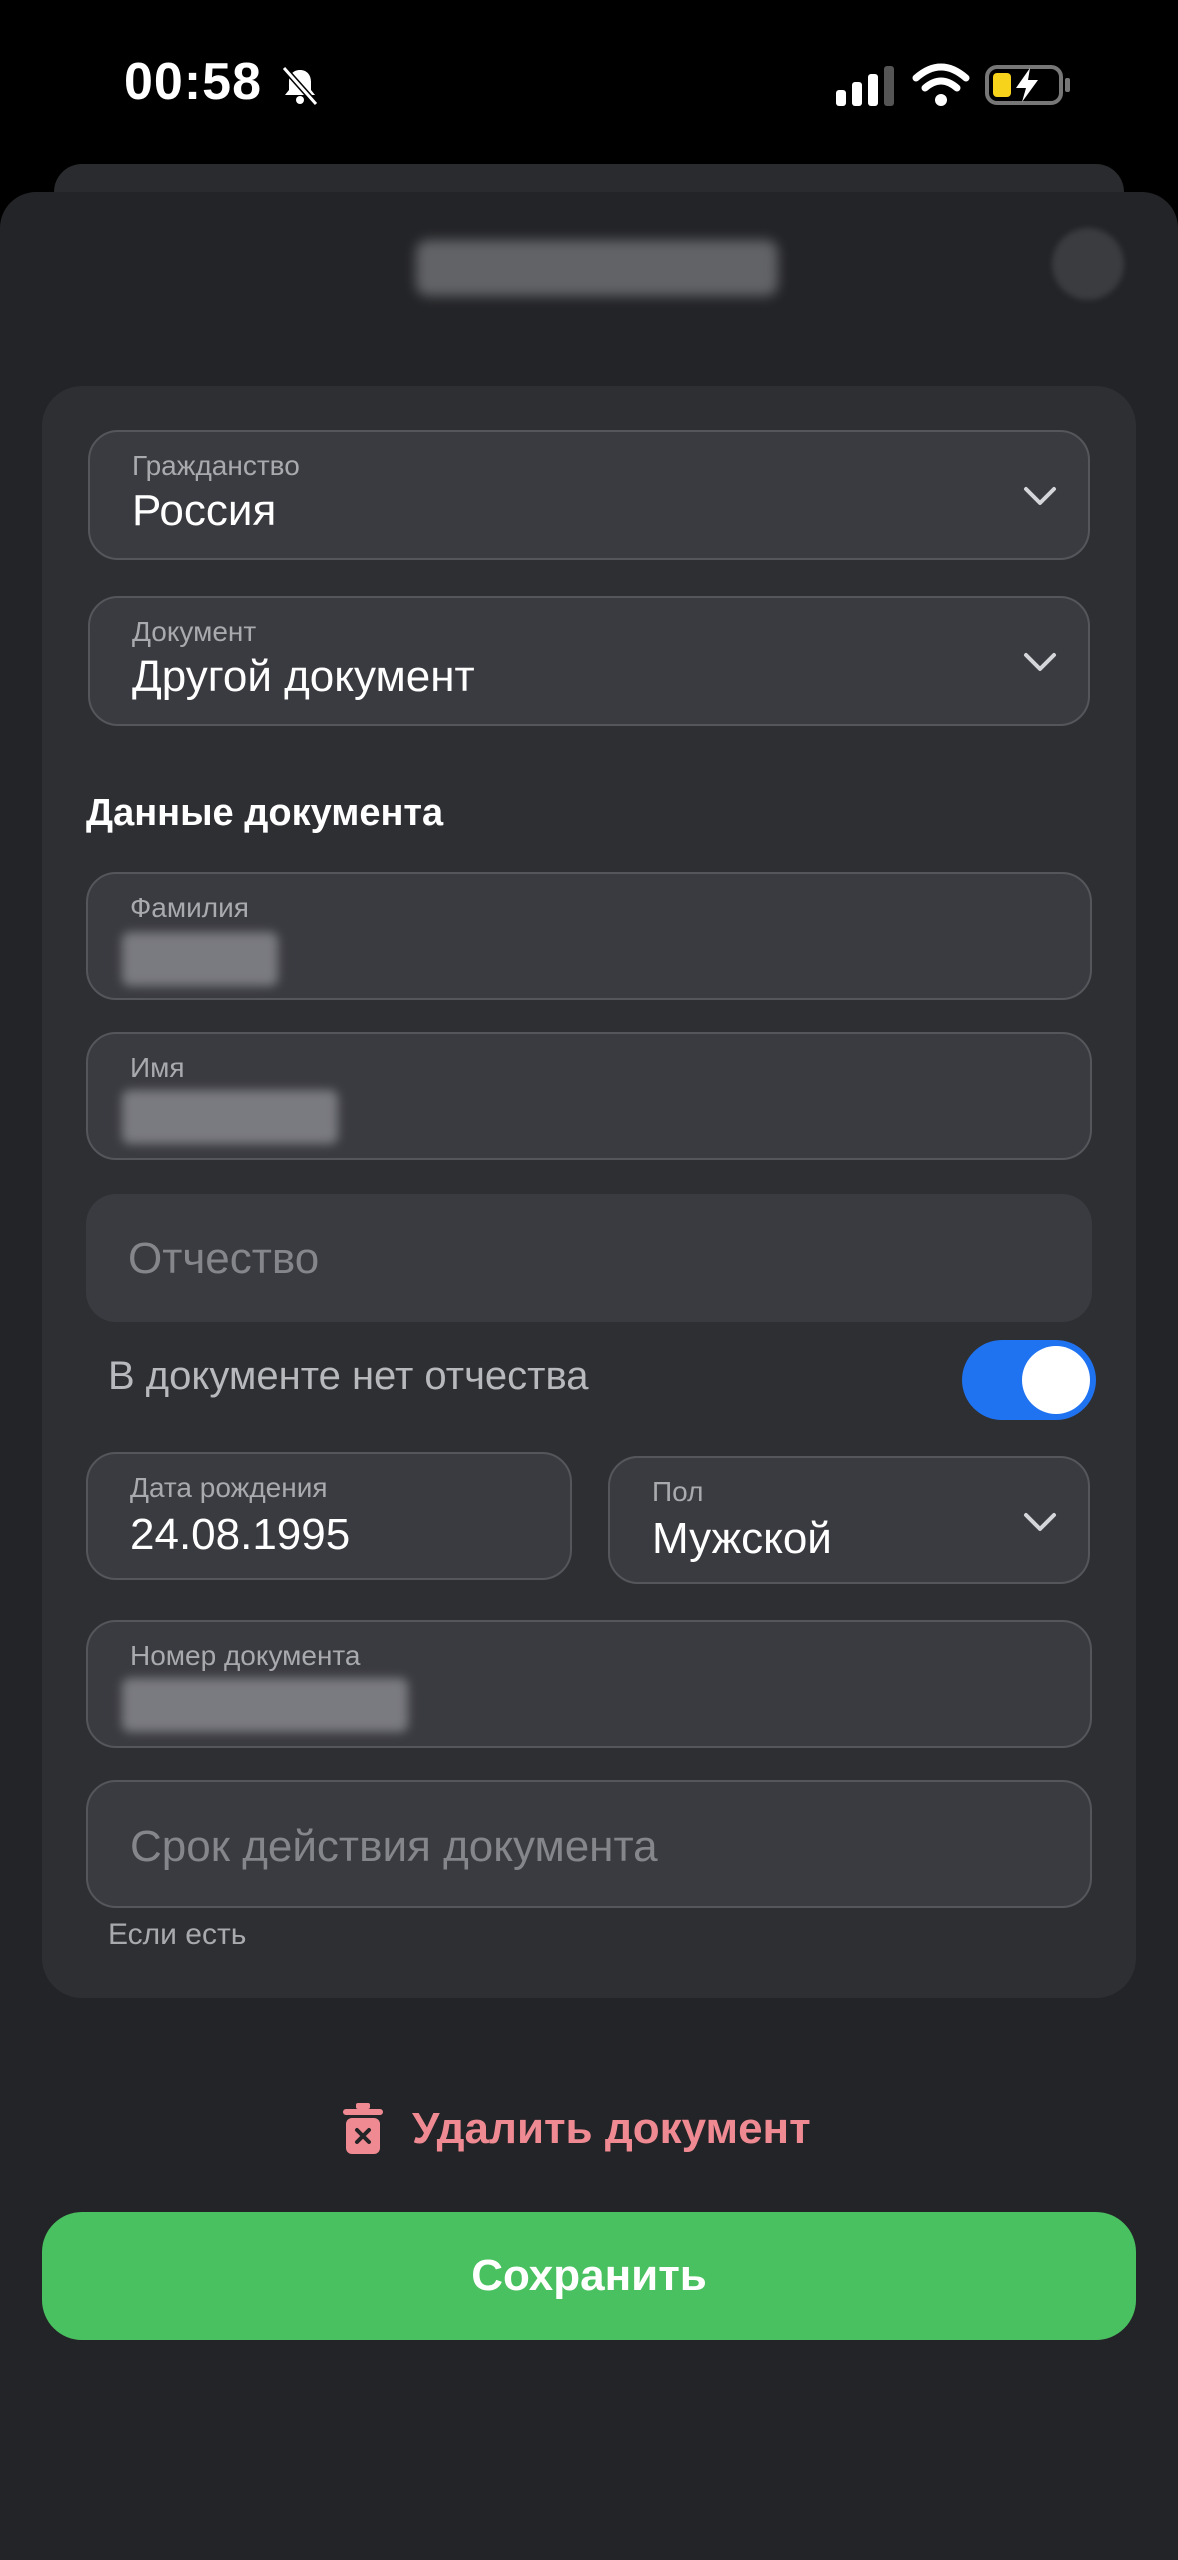  Describe the element at coordinates (742, 1538) in the screenshot. I see `gender-value: Мужской` at that location.